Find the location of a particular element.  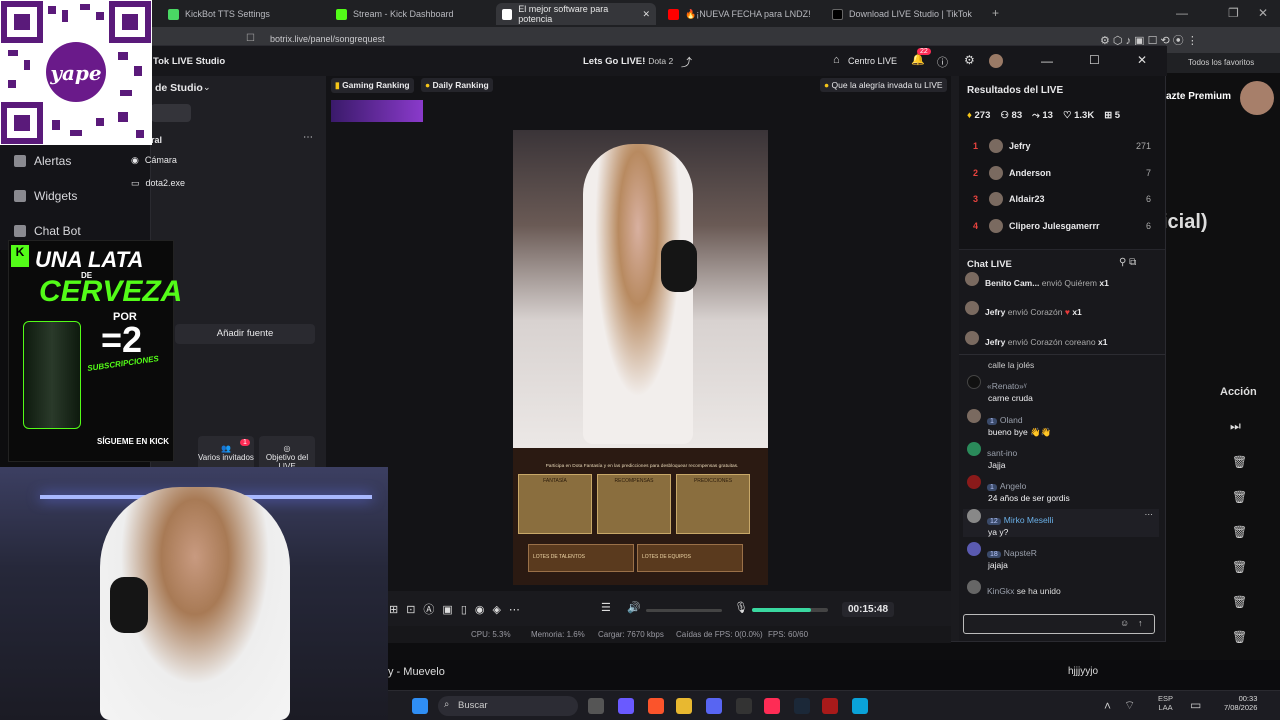

clock: 00:33 7/08/2026 is located at coordinates (1240, 703).